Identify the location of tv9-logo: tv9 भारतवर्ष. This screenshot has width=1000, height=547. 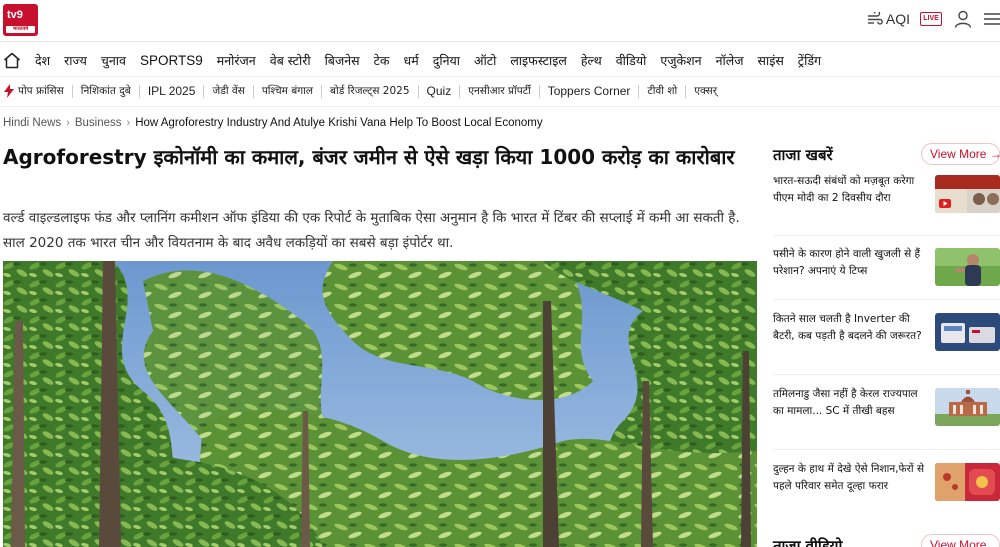
(20, 20).